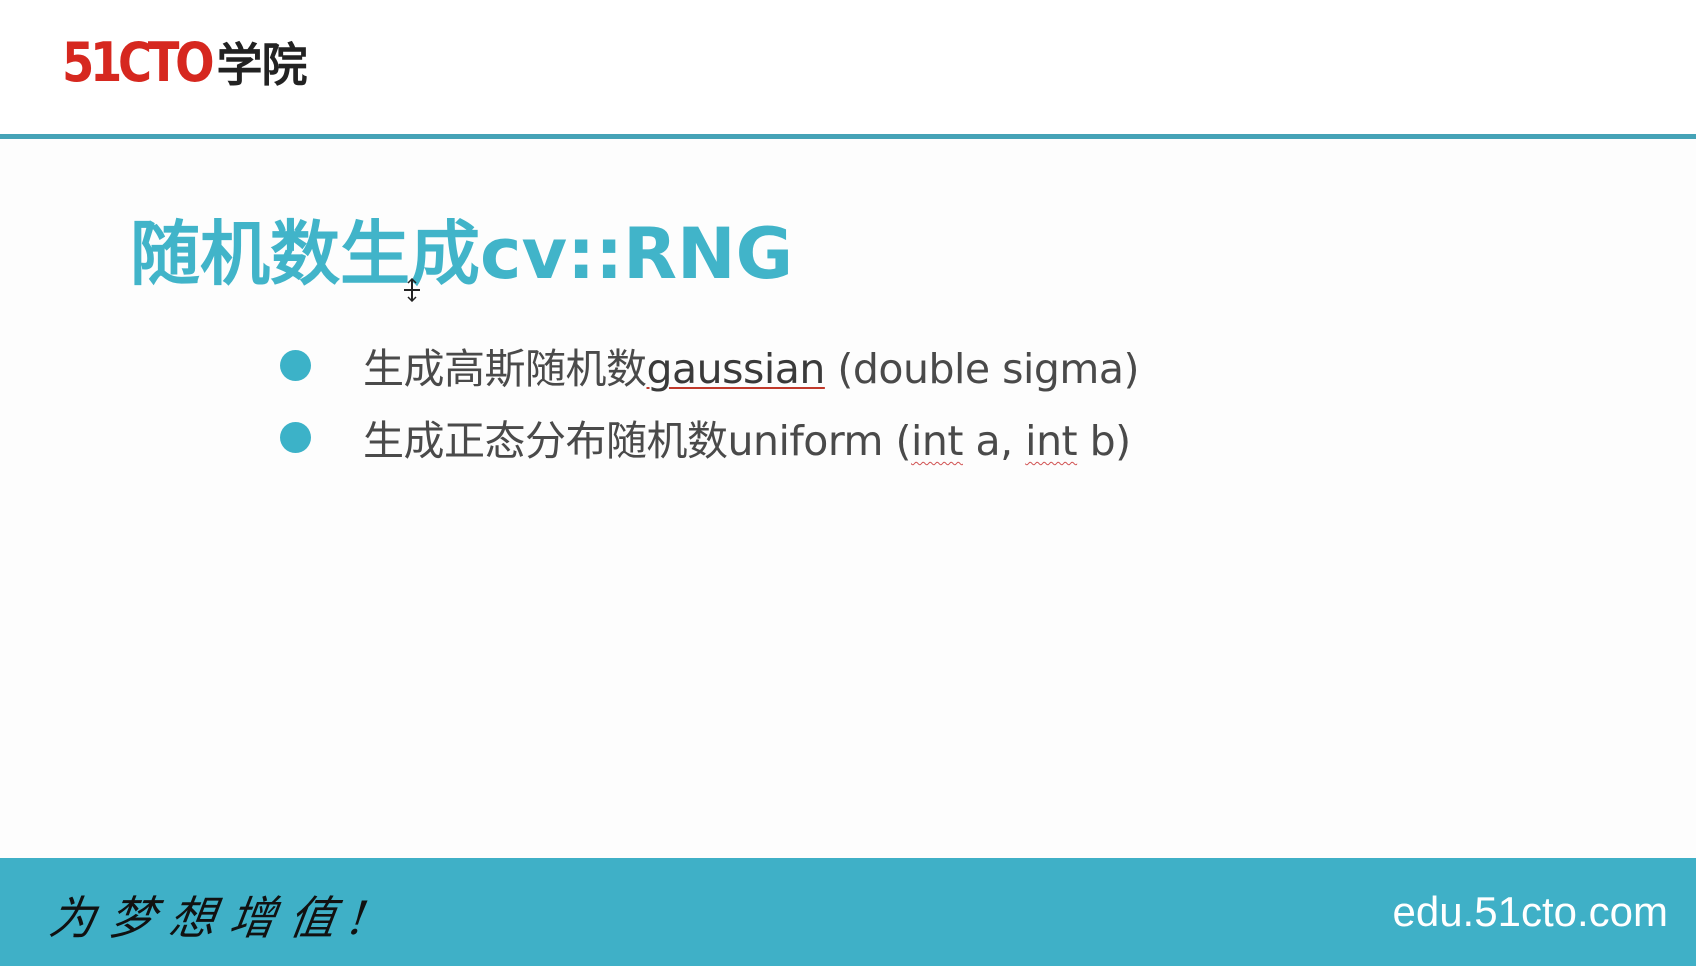 The height and width of the screenshot is (966, 1696). I want to click on bullet-prefix: 生成高斯随机数, so click(505, 369).